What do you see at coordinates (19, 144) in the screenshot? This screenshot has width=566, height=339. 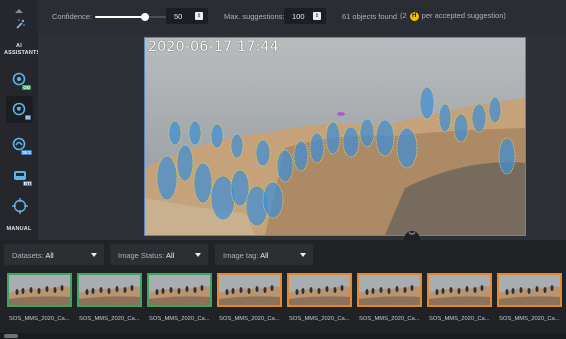 I see `semantic-segmentation-button: SES` at bounding box center [19, 144].